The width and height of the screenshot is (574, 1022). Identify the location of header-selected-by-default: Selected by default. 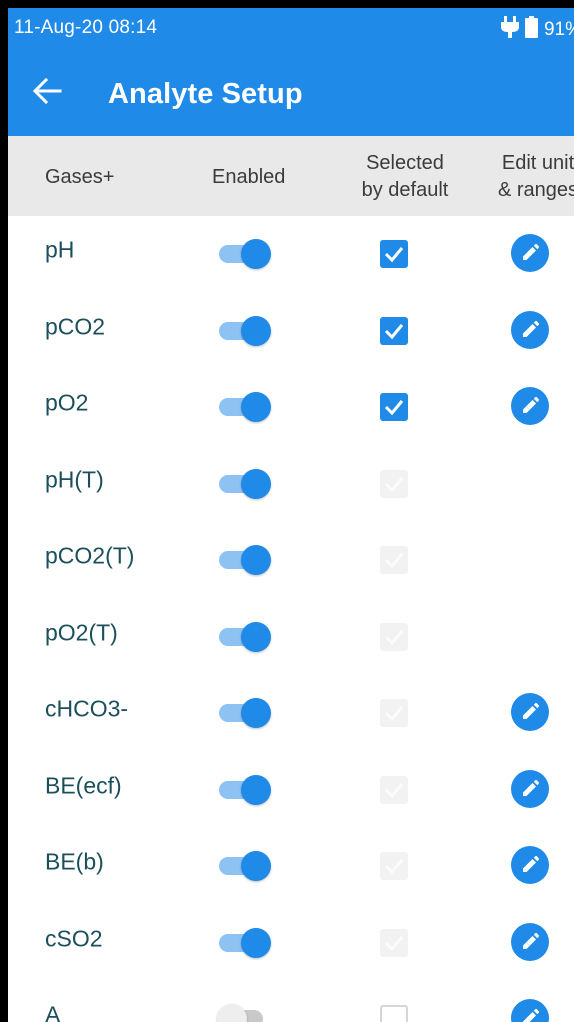
(405, 177).